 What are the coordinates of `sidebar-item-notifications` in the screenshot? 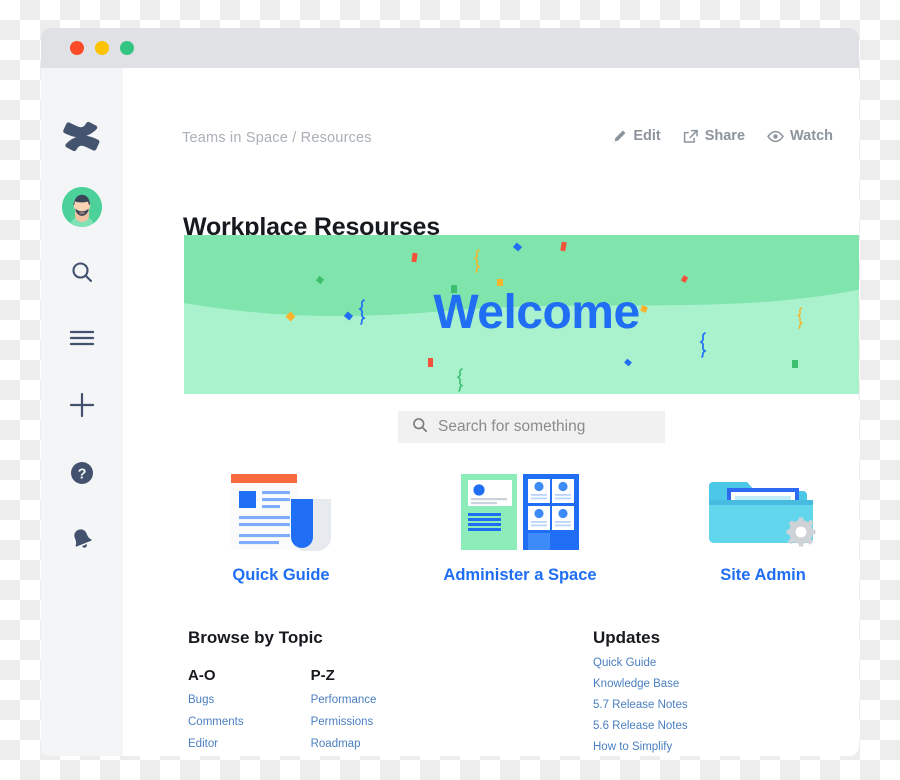 It's located at (82, 541).